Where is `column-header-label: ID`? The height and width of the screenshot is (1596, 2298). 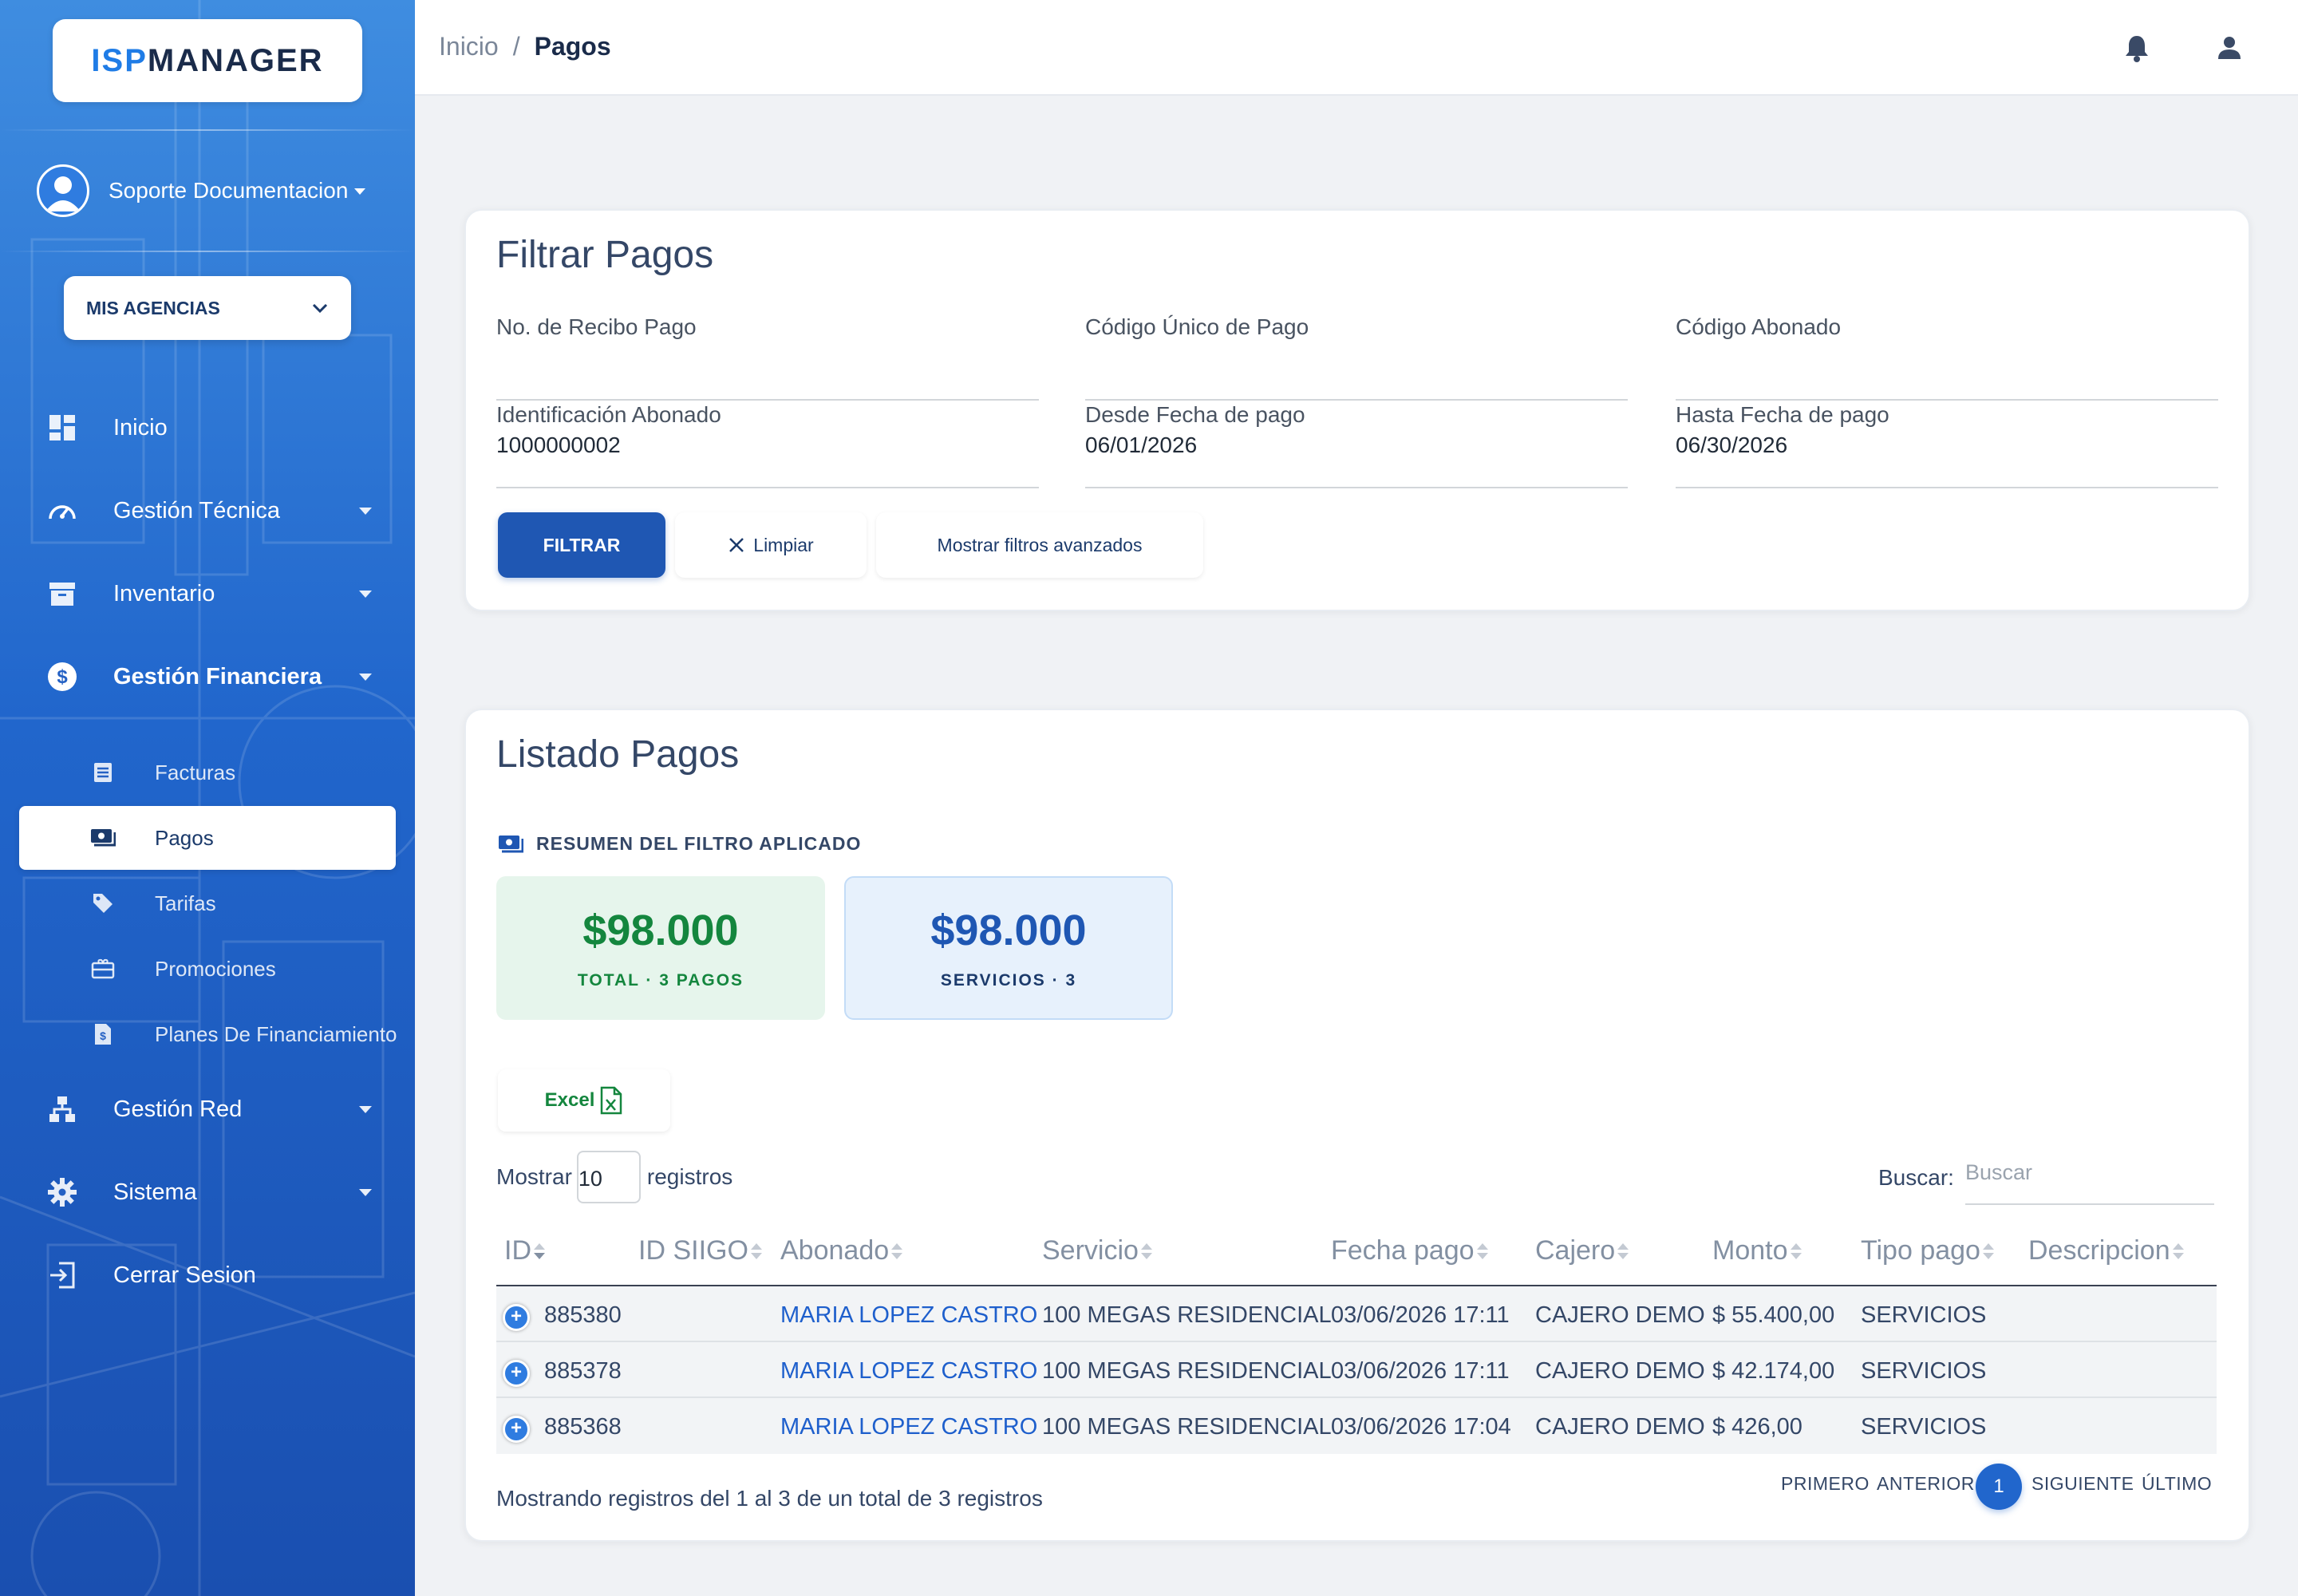
column-header-label: ID is located at coordinates (518, 1250).